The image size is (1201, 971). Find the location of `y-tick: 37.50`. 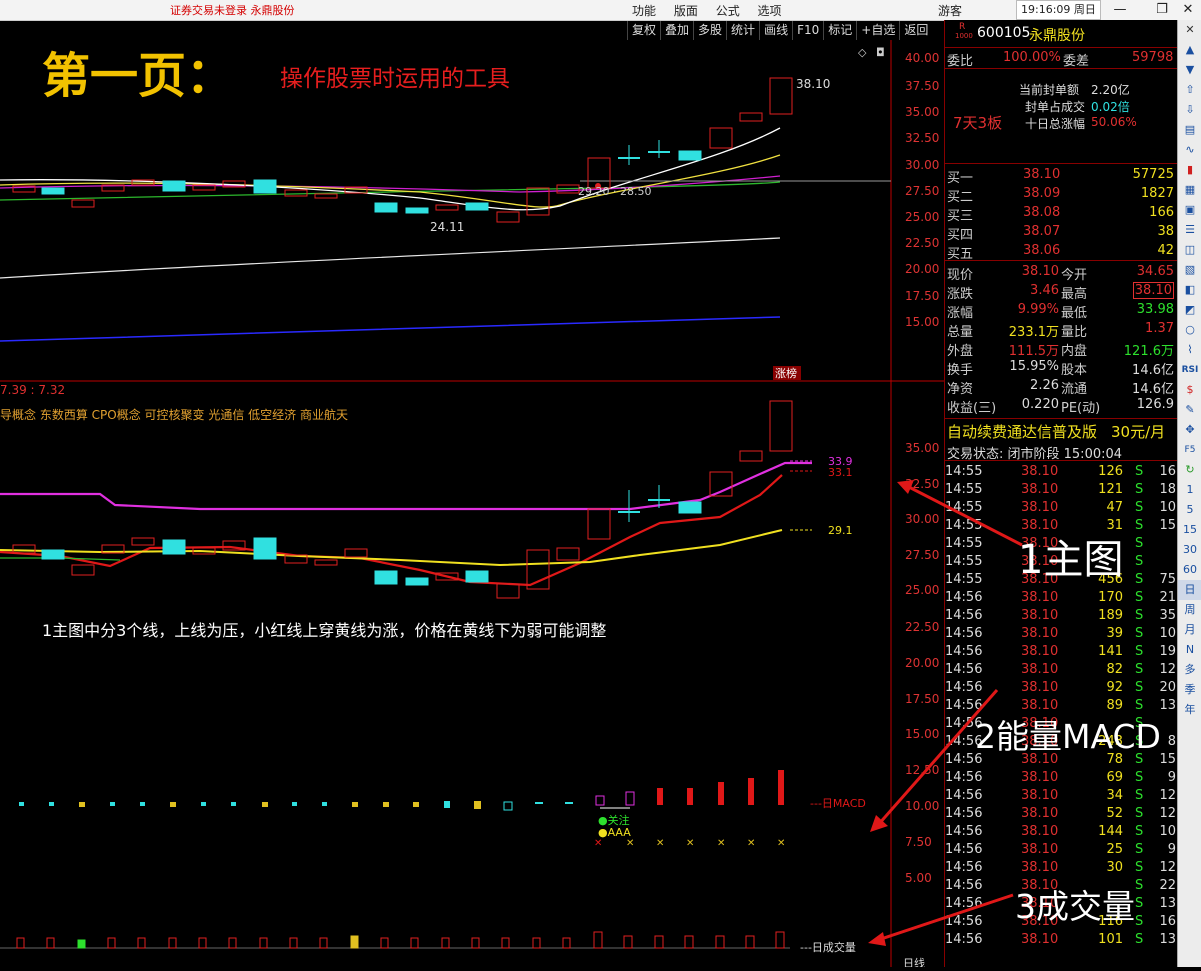

y-tick: 37.50 is located at coordinates (922, 86).